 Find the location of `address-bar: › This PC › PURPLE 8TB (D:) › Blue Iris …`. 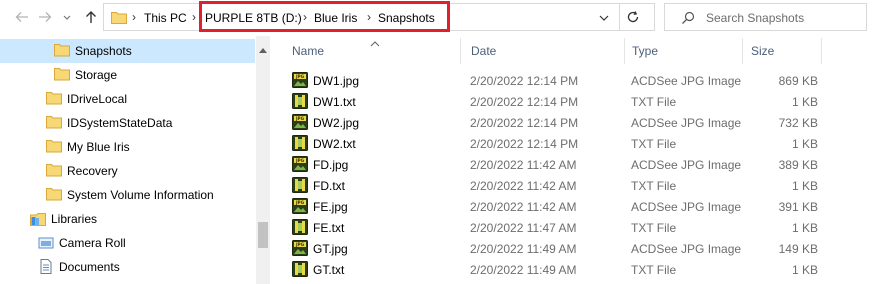

address-bar: › This PC › PURPLE 8TB (D:) › Blue Iris … is located at coordinates (379, 17).